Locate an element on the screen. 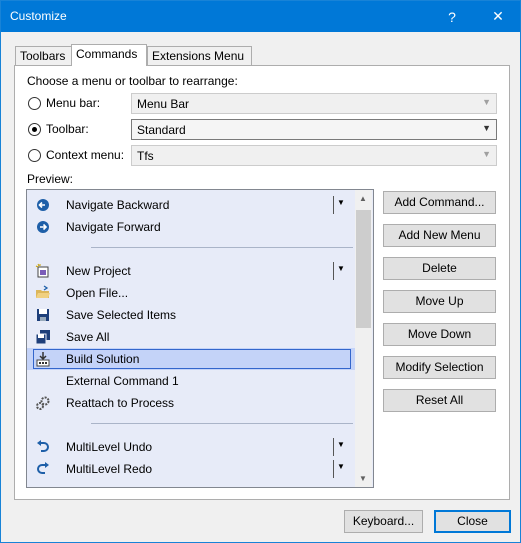 This screenshot has height=543, width=521. menu-bar-radio is located at coordinates (34, 103).